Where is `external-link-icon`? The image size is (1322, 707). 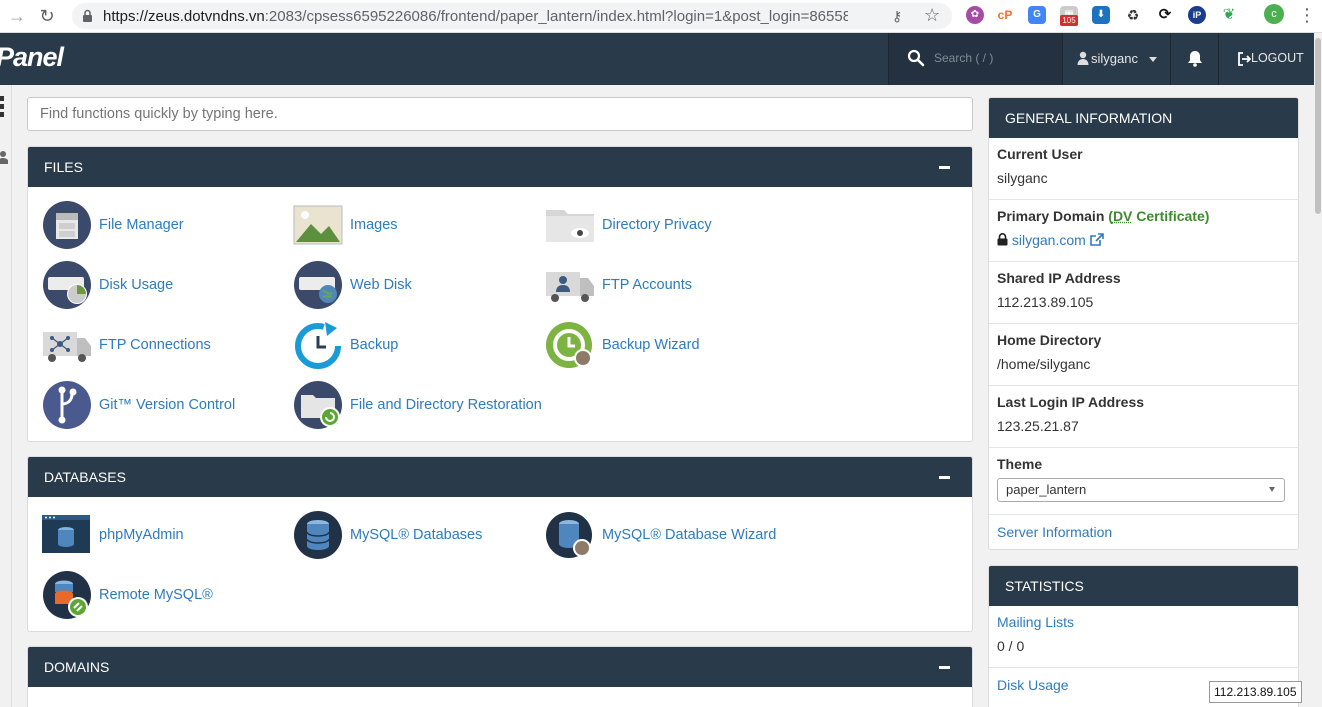
external-link-icon is located at coordinates (1096, 239).